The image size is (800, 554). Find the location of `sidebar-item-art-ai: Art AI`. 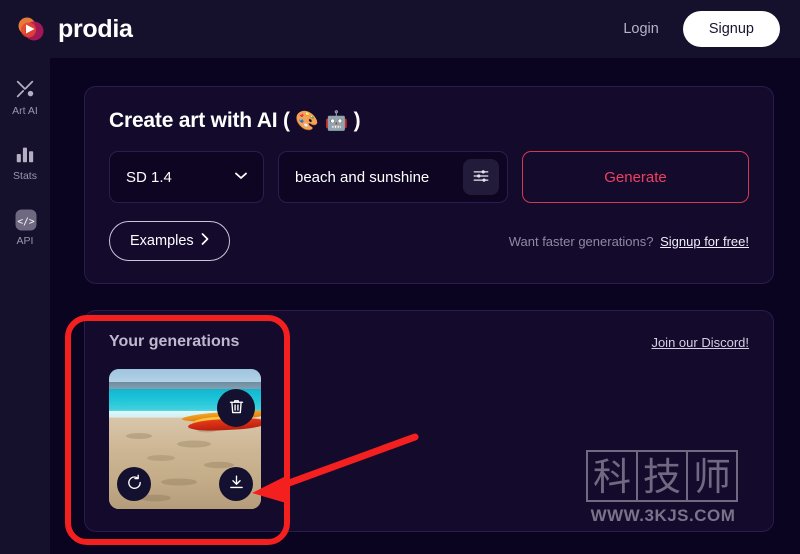

sidebar-item-art-ai: Art AI is located at coordinates (25, 97).